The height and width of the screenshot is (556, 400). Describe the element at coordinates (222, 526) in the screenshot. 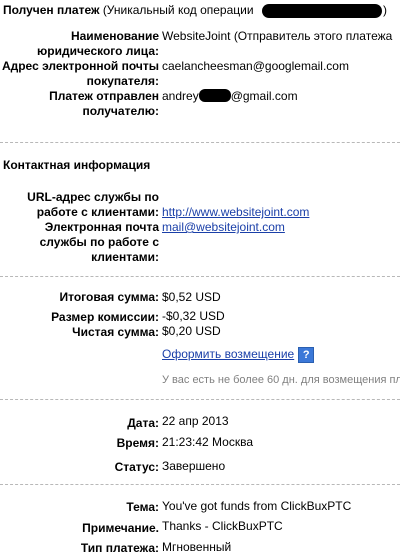

I see `note-value: Thanks - ClickBuxPTC` at that location.